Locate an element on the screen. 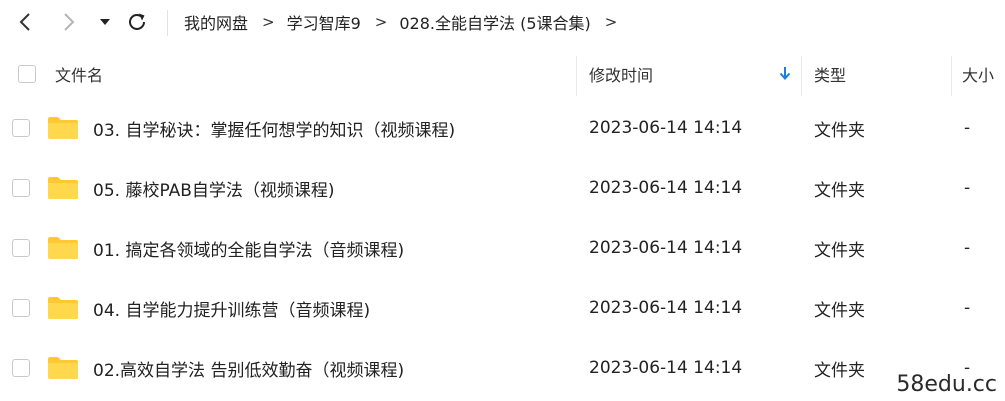  refresh-icon is located at coordinates (137, 21).